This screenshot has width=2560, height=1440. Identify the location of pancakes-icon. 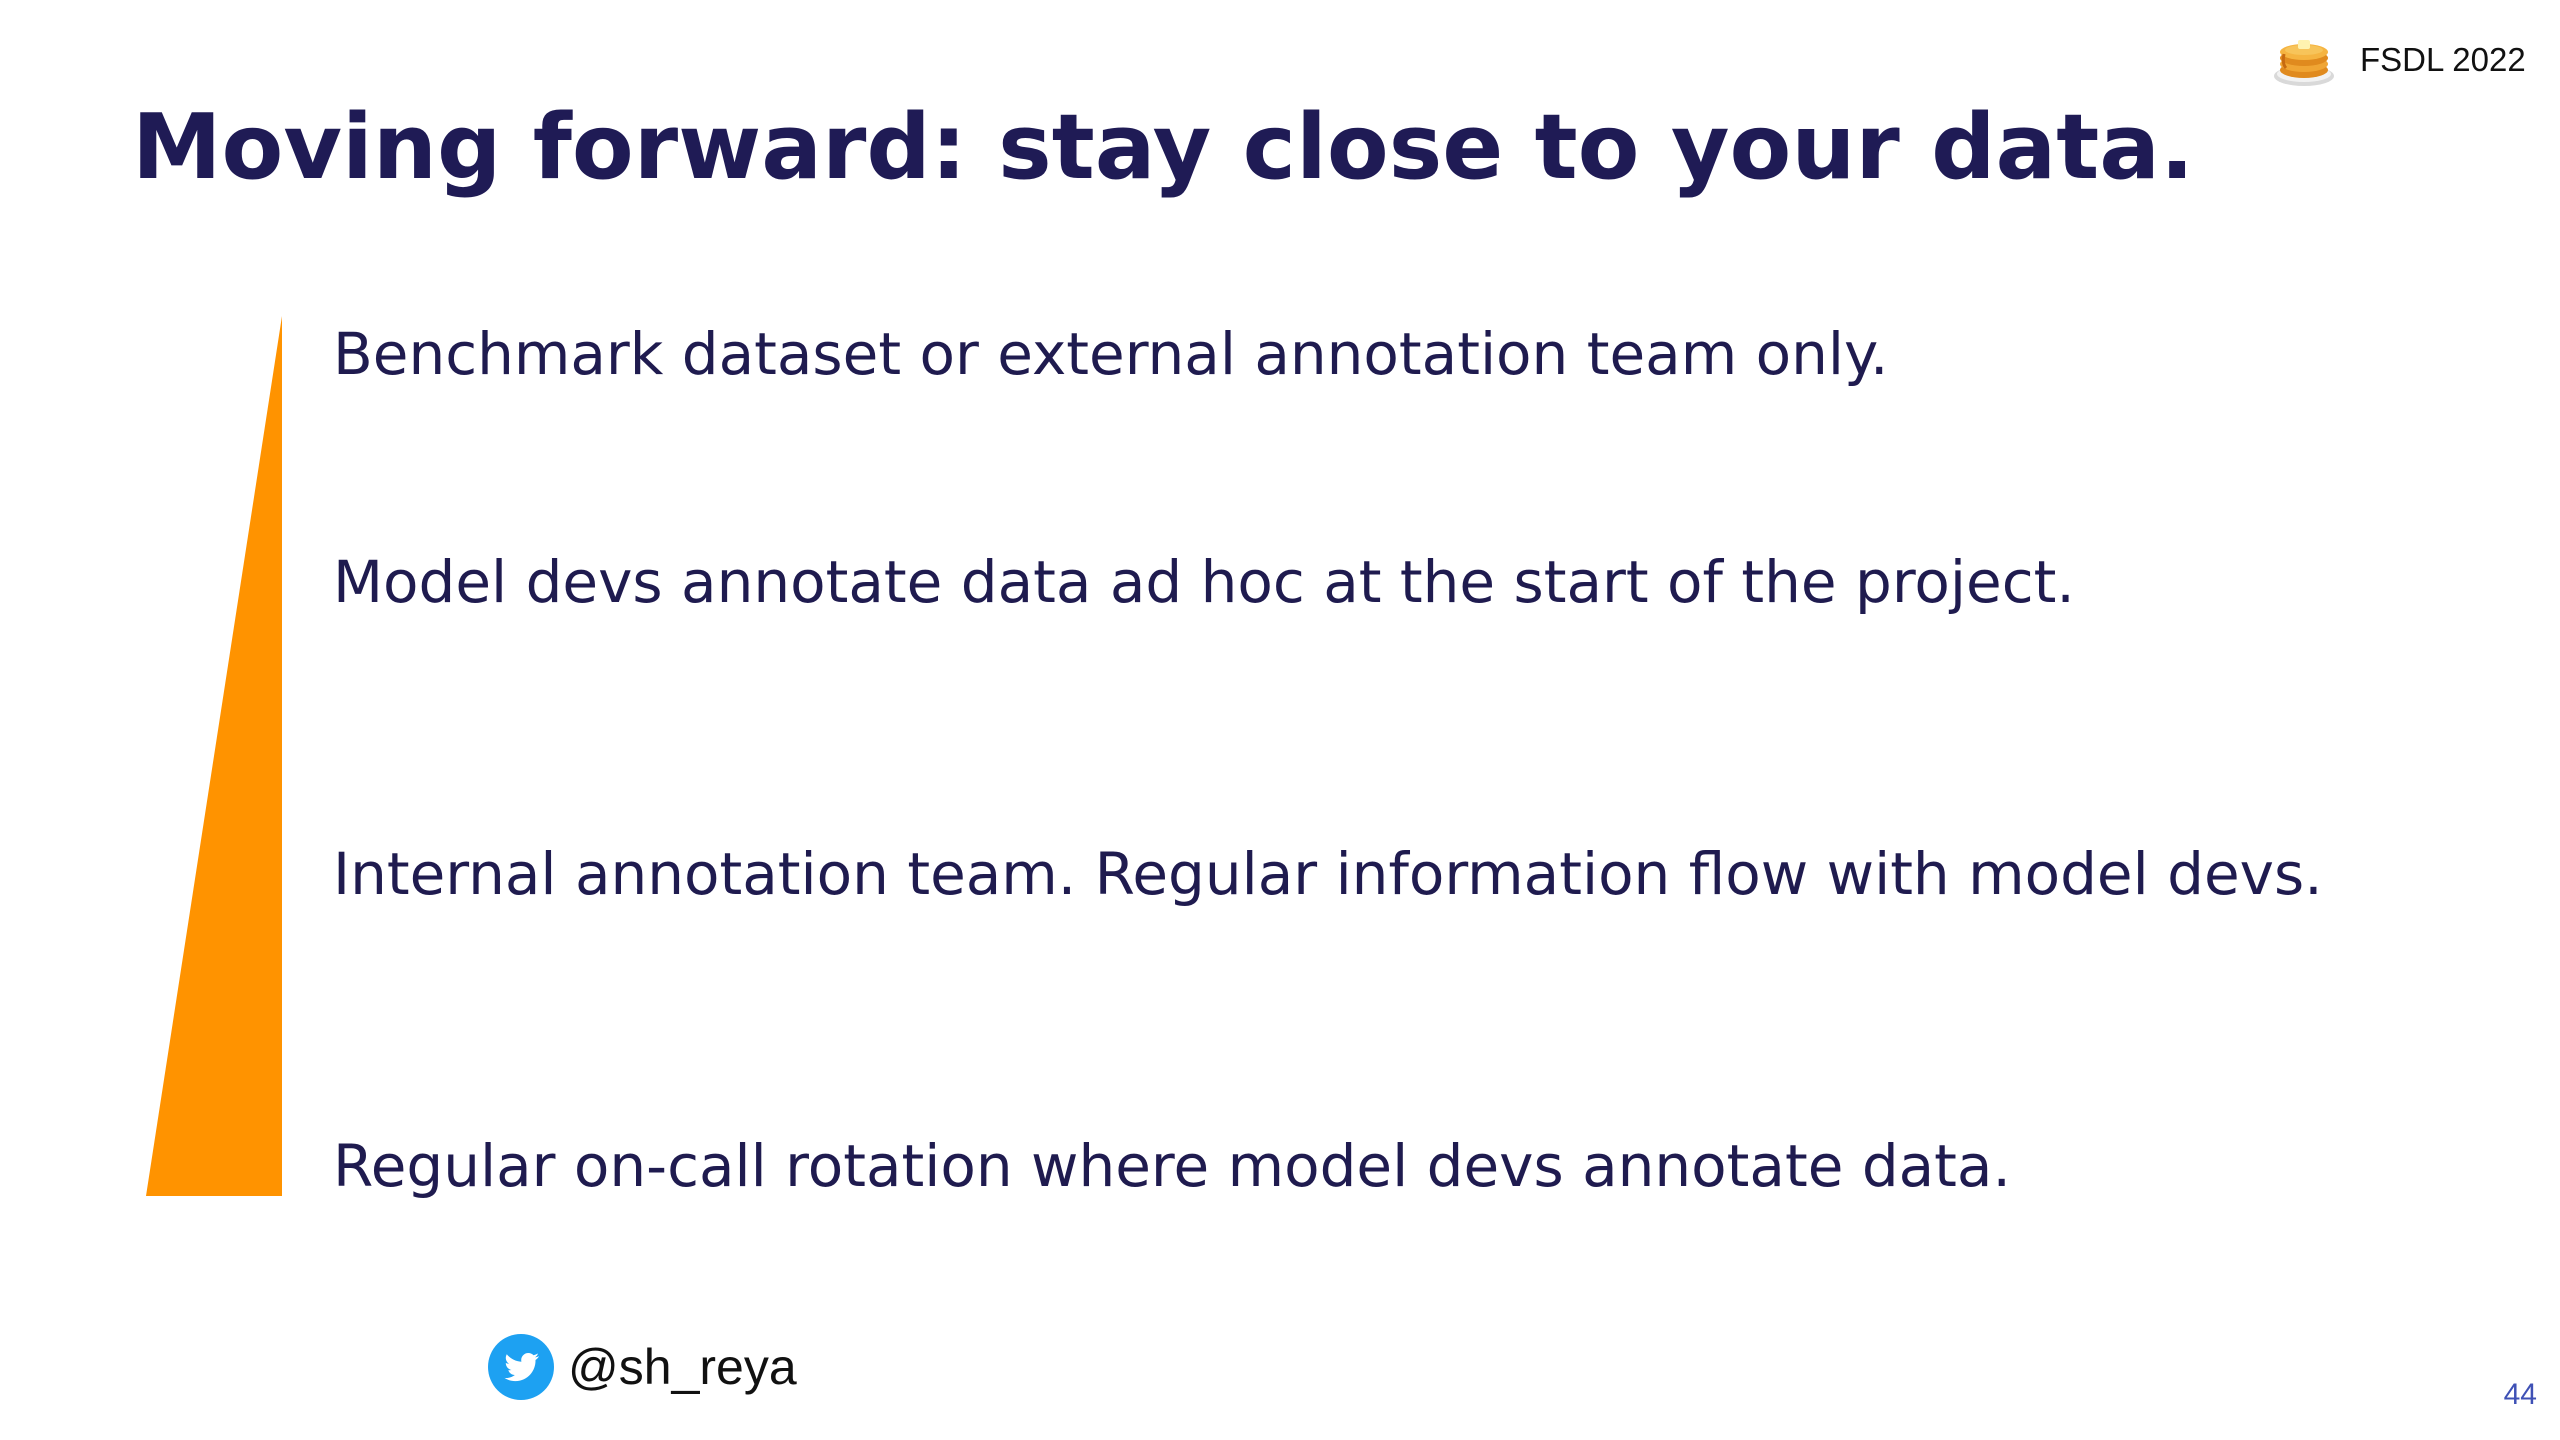
(2304, 63).